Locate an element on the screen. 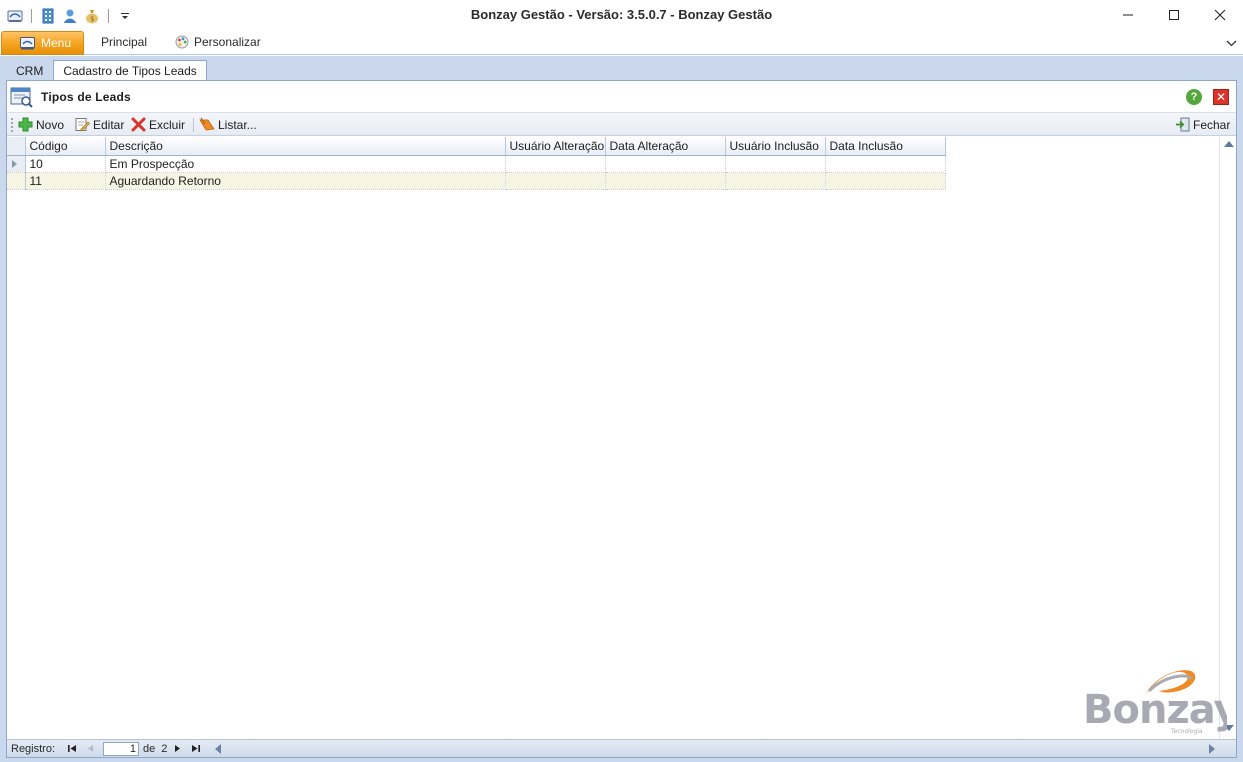 The image size is (1243, 762). first-icon is located at coordinates (72, 748).